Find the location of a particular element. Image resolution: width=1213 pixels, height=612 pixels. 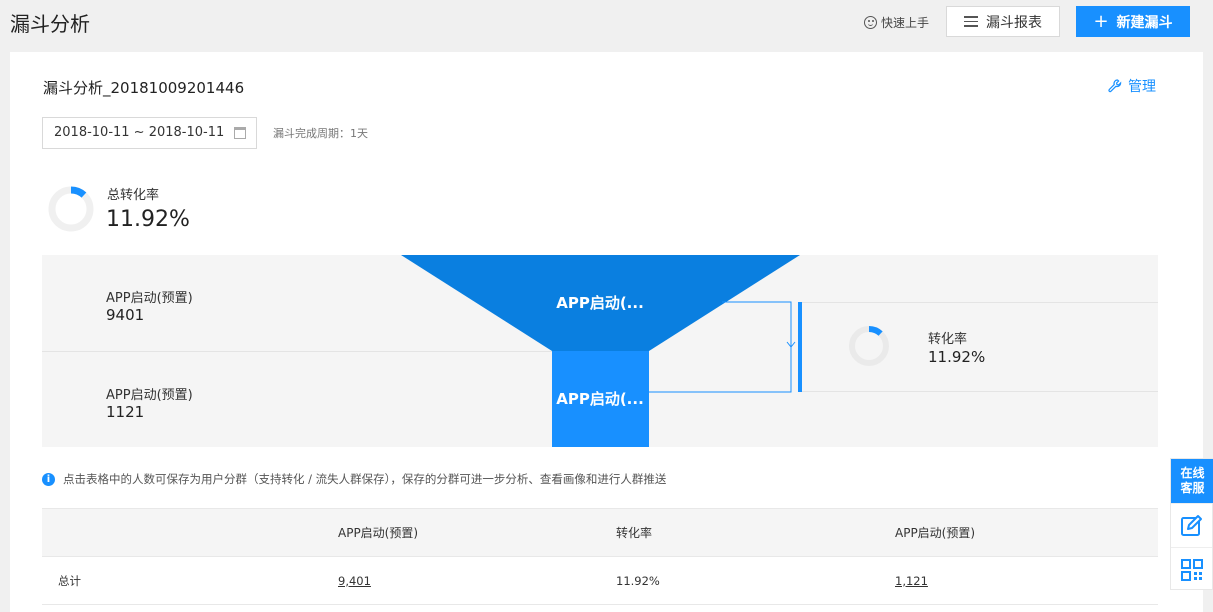

overall-rate-label: 总转化率 is located at coordinates (133, 195).